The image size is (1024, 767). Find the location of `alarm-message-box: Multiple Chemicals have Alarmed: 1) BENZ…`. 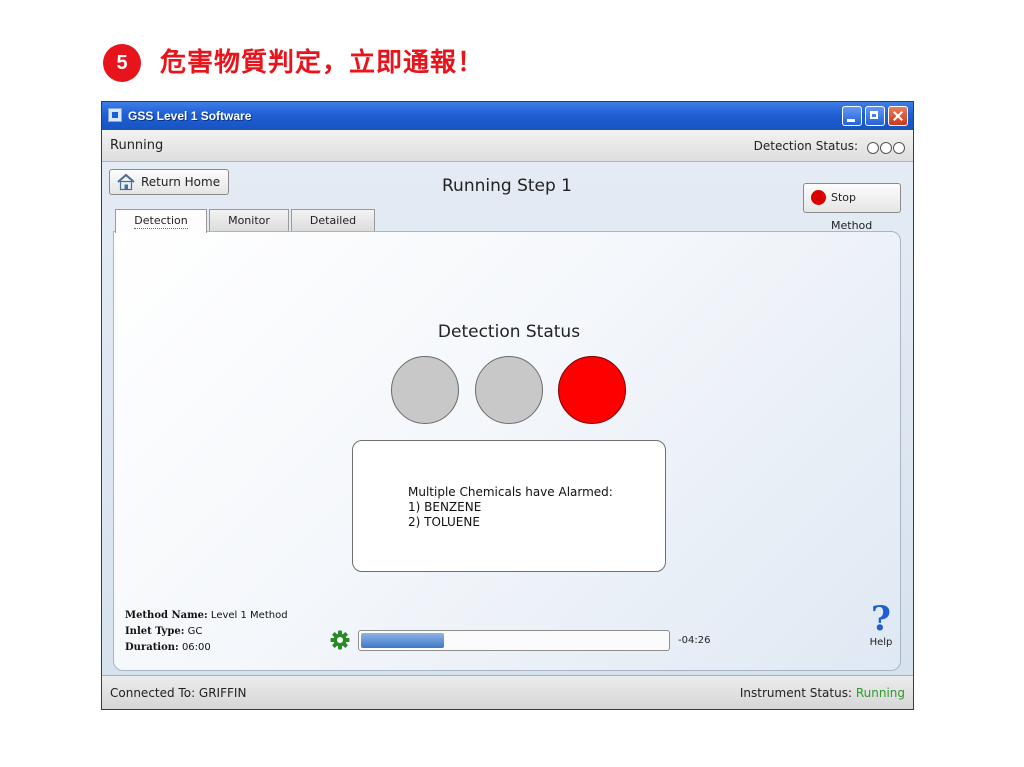

alarm-message-box: Multiple Chemicals have Alarmed: 1) BENZ… is located at coordinates (509, 506).